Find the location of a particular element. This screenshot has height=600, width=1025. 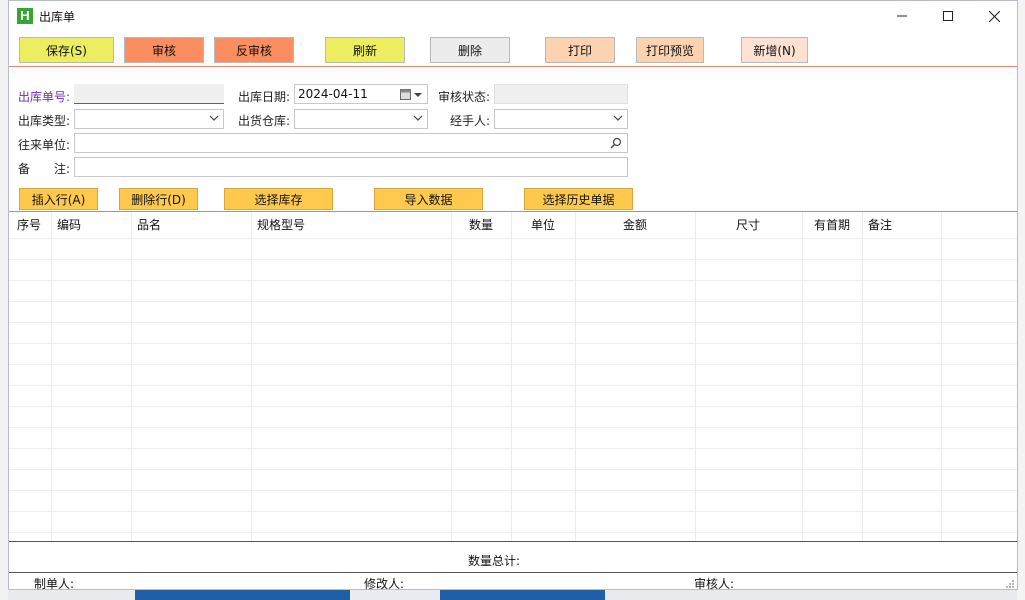

save-button: 保存(S) is located at coordinates (66, 50).